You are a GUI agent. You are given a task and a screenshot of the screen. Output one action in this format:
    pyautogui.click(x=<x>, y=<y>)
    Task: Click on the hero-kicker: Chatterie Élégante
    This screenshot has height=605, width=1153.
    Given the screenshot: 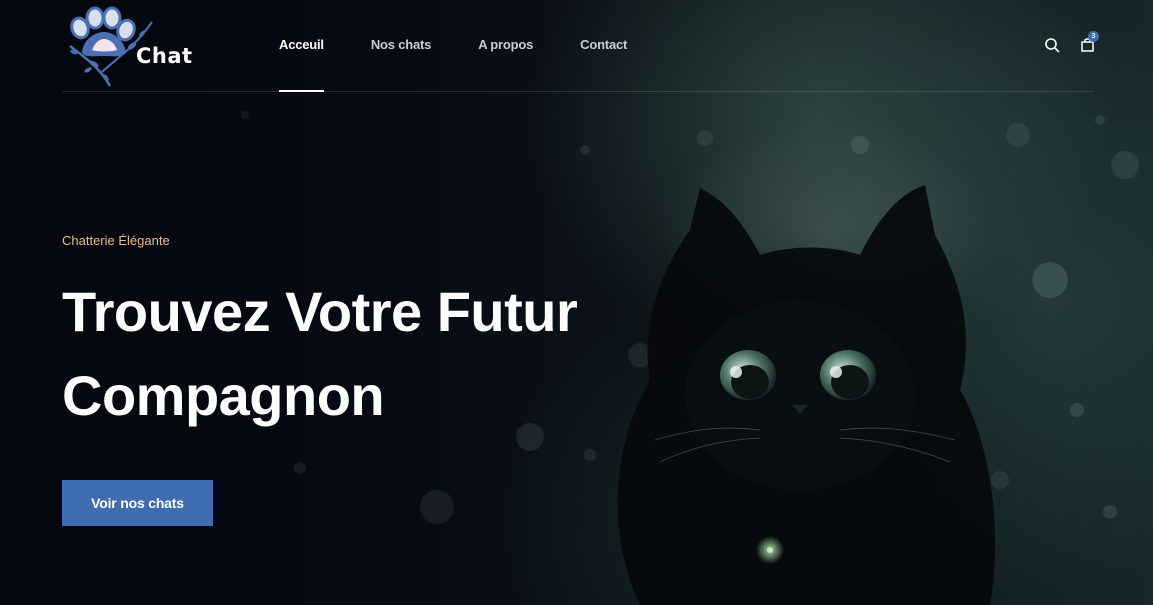 What is the action you would take?
    pyautogui.click(x=116, y=240)
    